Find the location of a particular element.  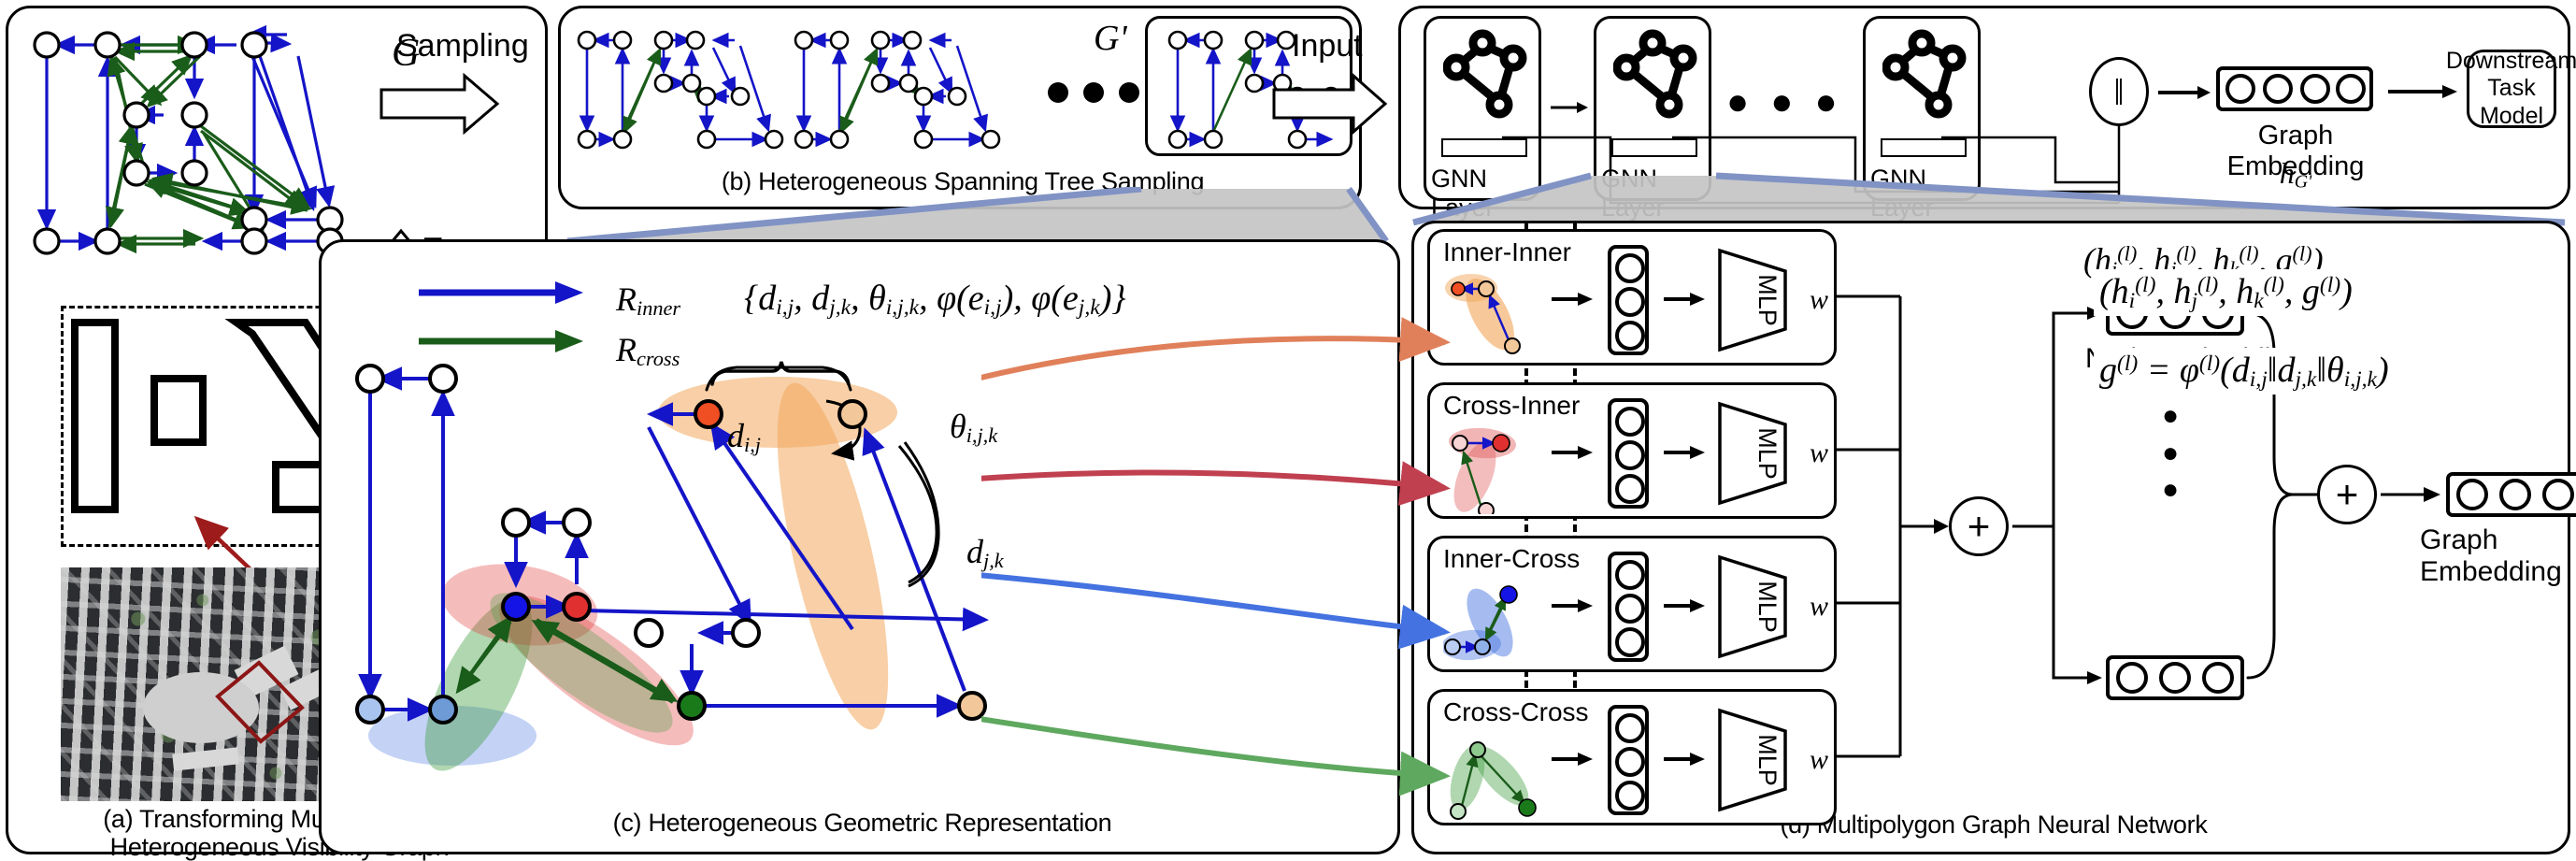

cross-inner-mini-graph is located at coordinates (1482, 471).